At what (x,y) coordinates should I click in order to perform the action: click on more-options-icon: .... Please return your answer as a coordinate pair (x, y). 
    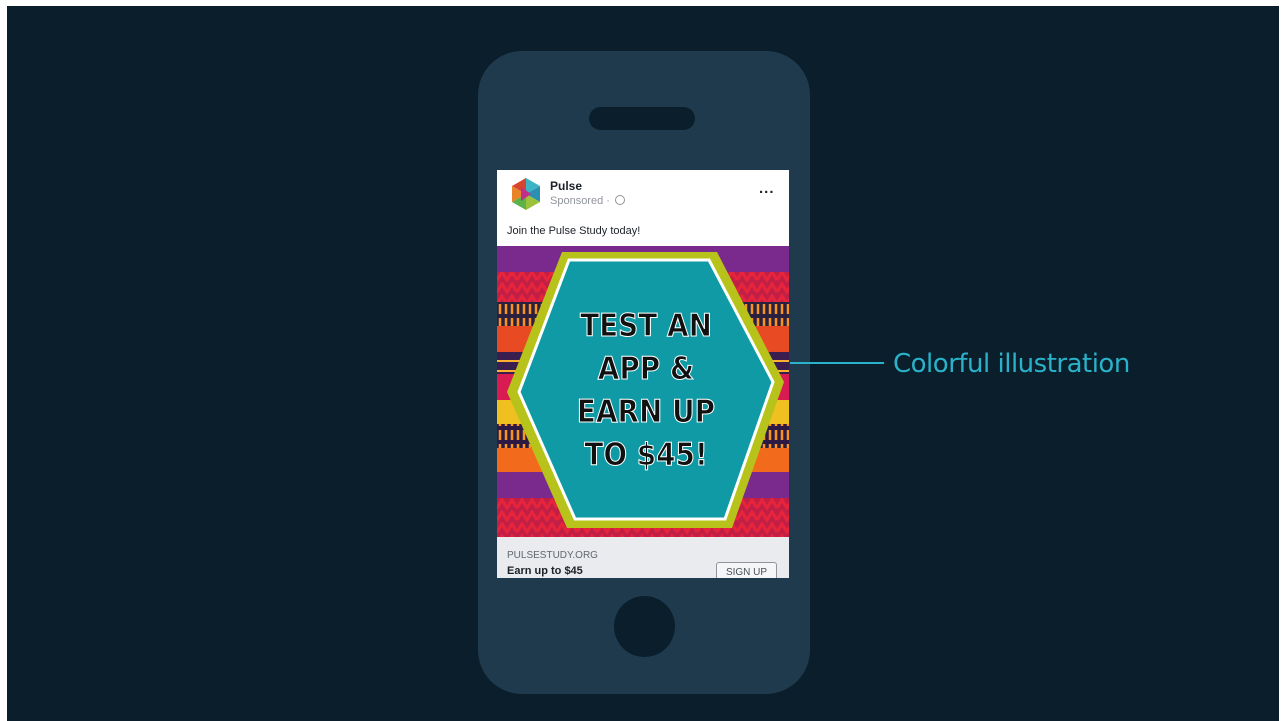
    Looking at the image, I should click on (767, 188).